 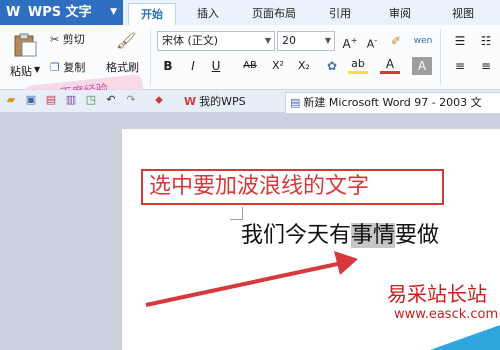 I want to click on shrink-font-button: A-, so click(x=372, y=41).